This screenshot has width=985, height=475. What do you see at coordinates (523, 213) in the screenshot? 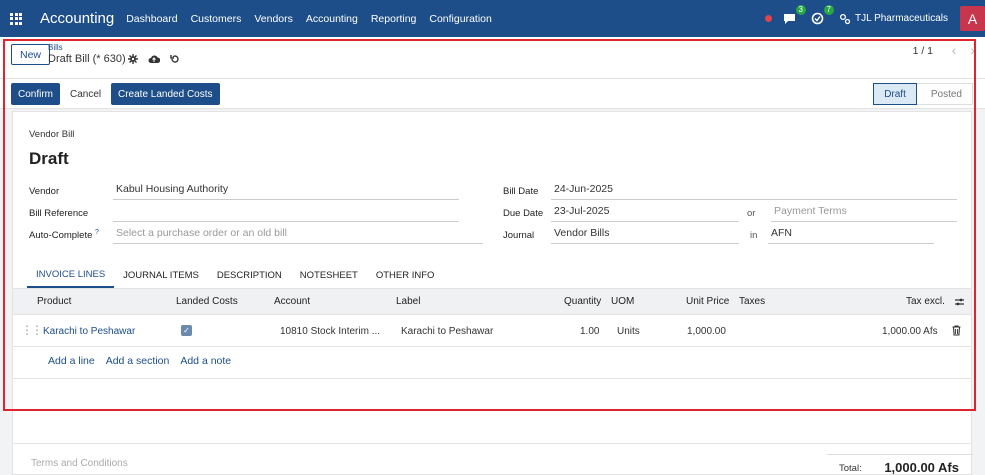
I see `due-date-label: Due Date` at bounding box center [523, 213].